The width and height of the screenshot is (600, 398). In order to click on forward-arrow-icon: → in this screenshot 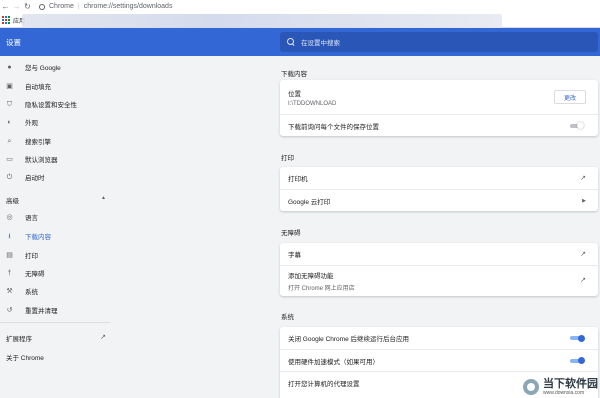, I will do `click(16, 6)`.